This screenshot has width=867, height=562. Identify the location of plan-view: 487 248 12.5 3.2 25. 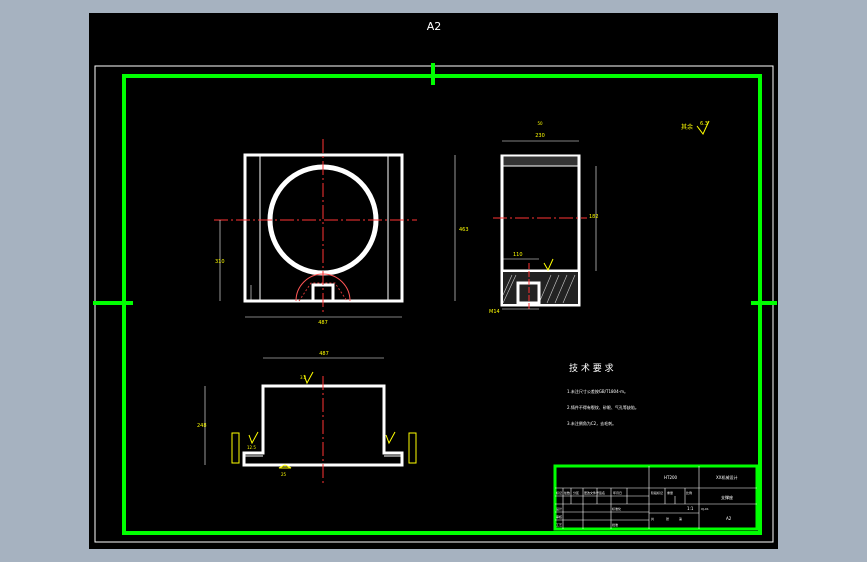
(307, 417).